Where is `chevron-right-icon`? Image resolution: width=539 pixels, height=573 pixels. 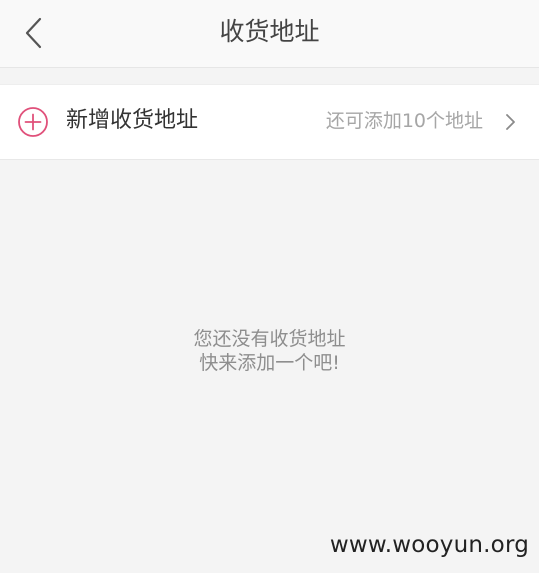
chevron-right-icon is located at coordinates (510, 122).